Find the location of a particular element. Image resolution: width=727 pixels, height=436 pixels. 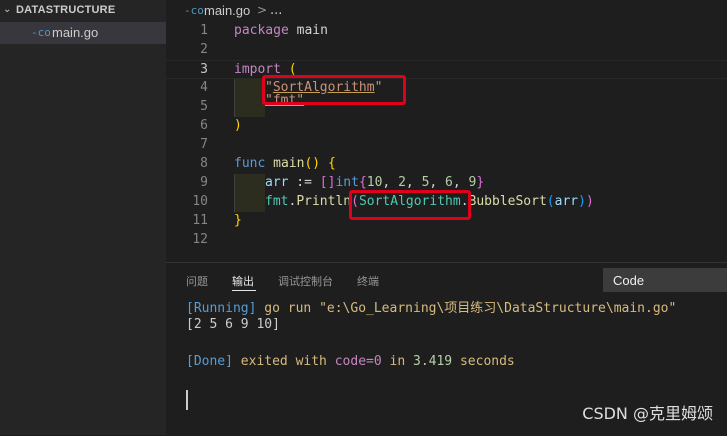

chevron-down-icon: ⌄ is located at coordinates (7, 9).